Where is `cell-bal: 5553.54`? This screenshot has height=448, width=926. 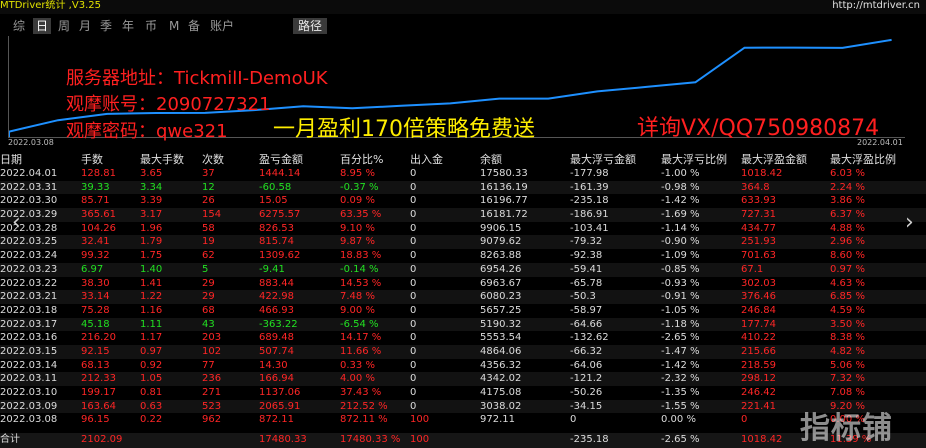 cell-bal: 5553.54 is located at coordinates (501, 338).